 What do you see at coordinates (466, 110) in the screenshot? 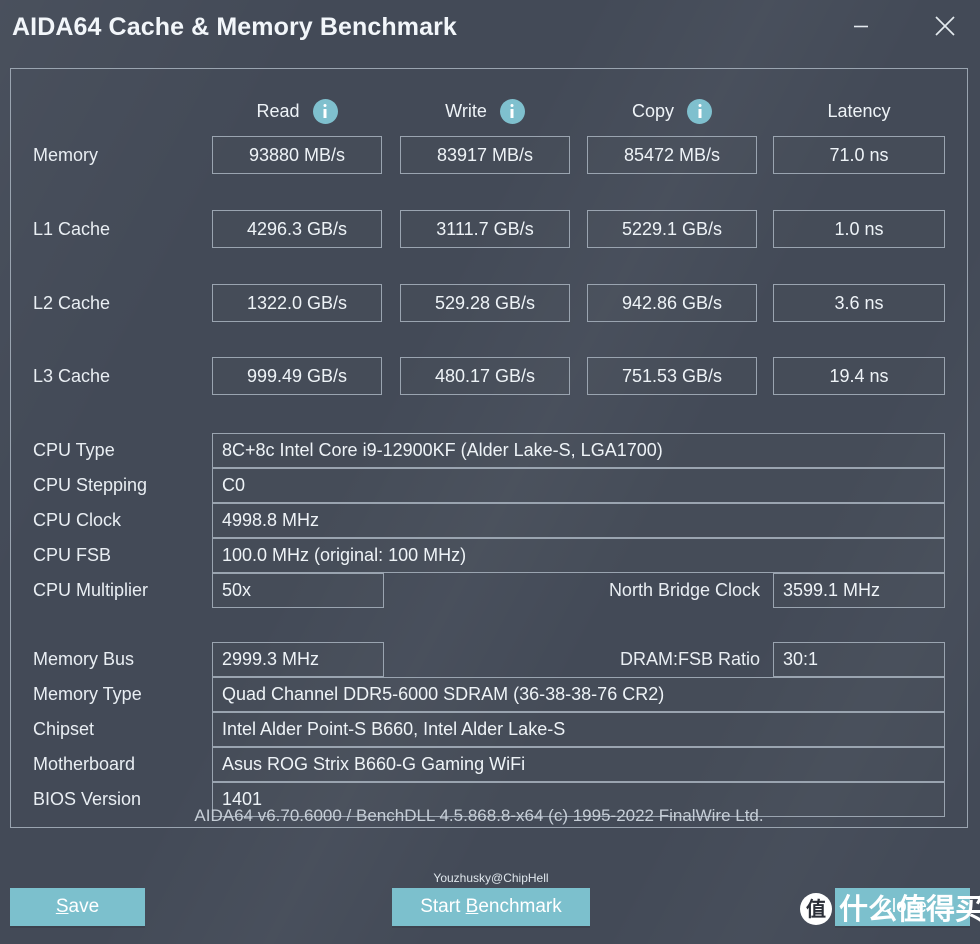
I see `column-header-write-label: Write` at bounding box center [466, 110].